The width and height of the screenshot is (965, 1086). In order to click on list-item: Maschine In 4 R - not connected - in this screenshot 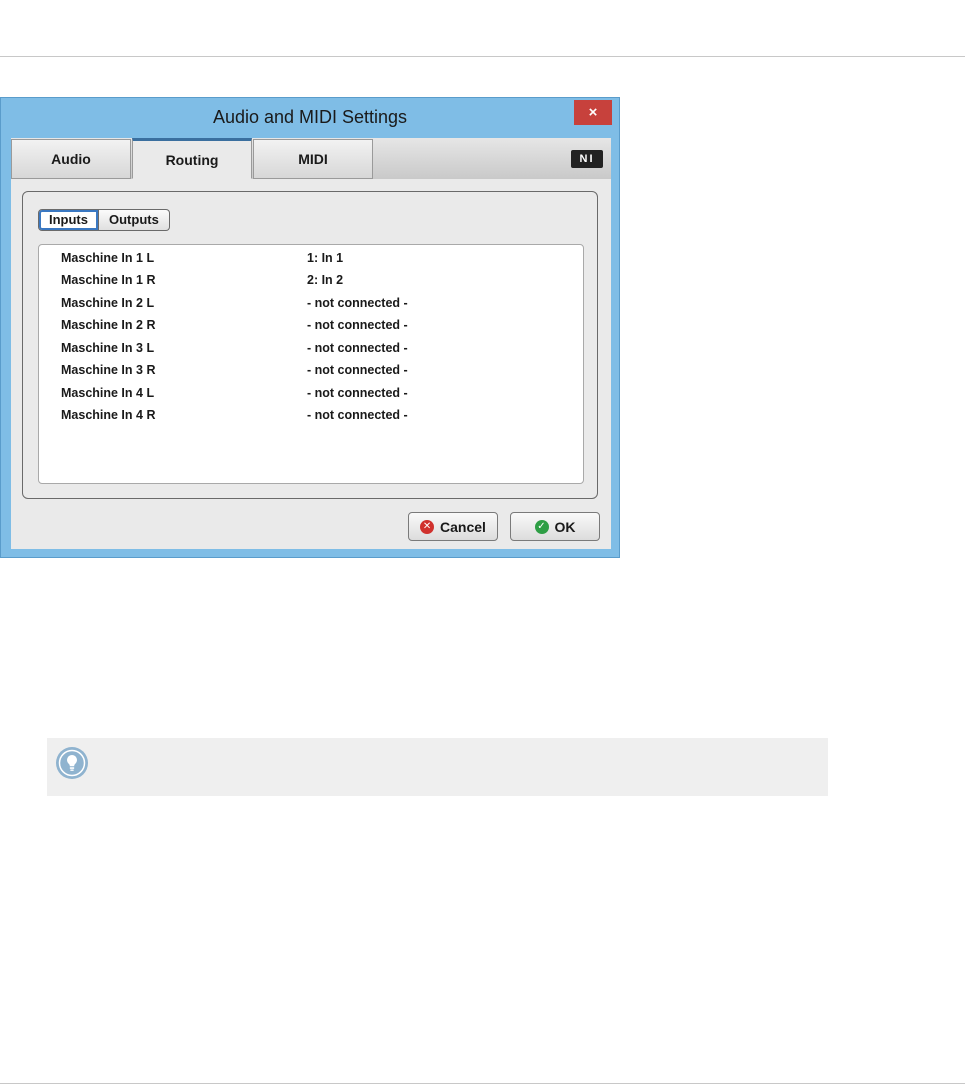, I will do `click(311, 416)`.